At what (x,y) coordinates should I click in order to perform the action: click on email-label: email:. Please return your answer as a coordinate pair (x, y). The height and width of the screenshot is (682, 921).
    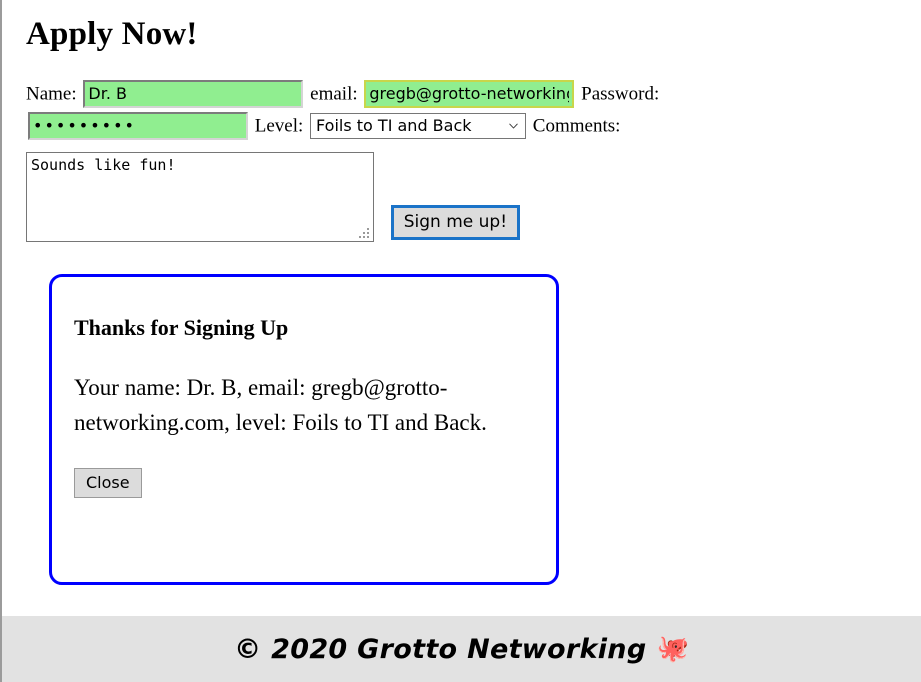
    Looking at the image, I should click on (334, 94).